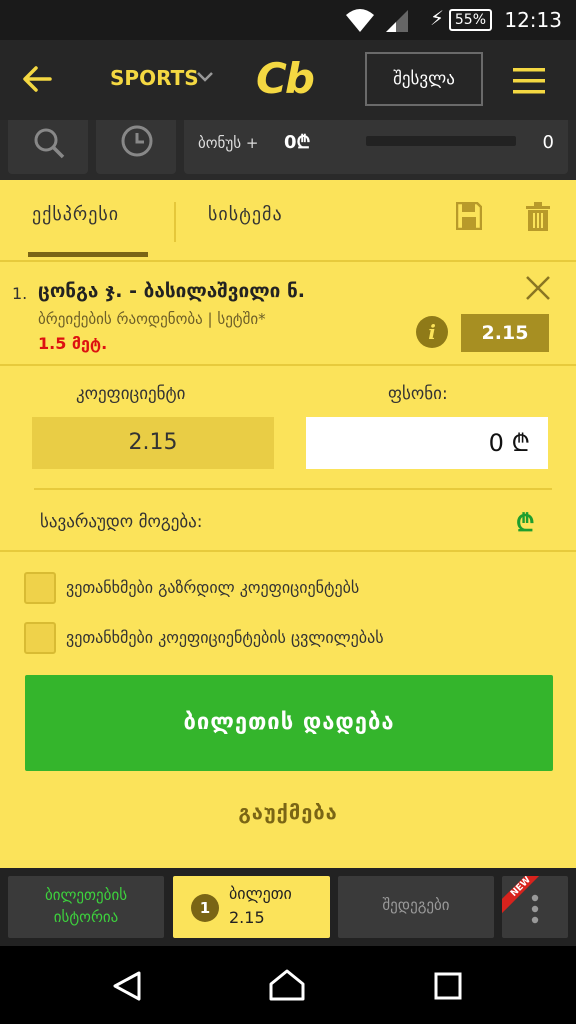 The height and width of the screenshot is (1024, 576). What do you see at coordinates (127, 986) in the screenshot?
I see `nav-back-icon` at bounding box center [127, 986].